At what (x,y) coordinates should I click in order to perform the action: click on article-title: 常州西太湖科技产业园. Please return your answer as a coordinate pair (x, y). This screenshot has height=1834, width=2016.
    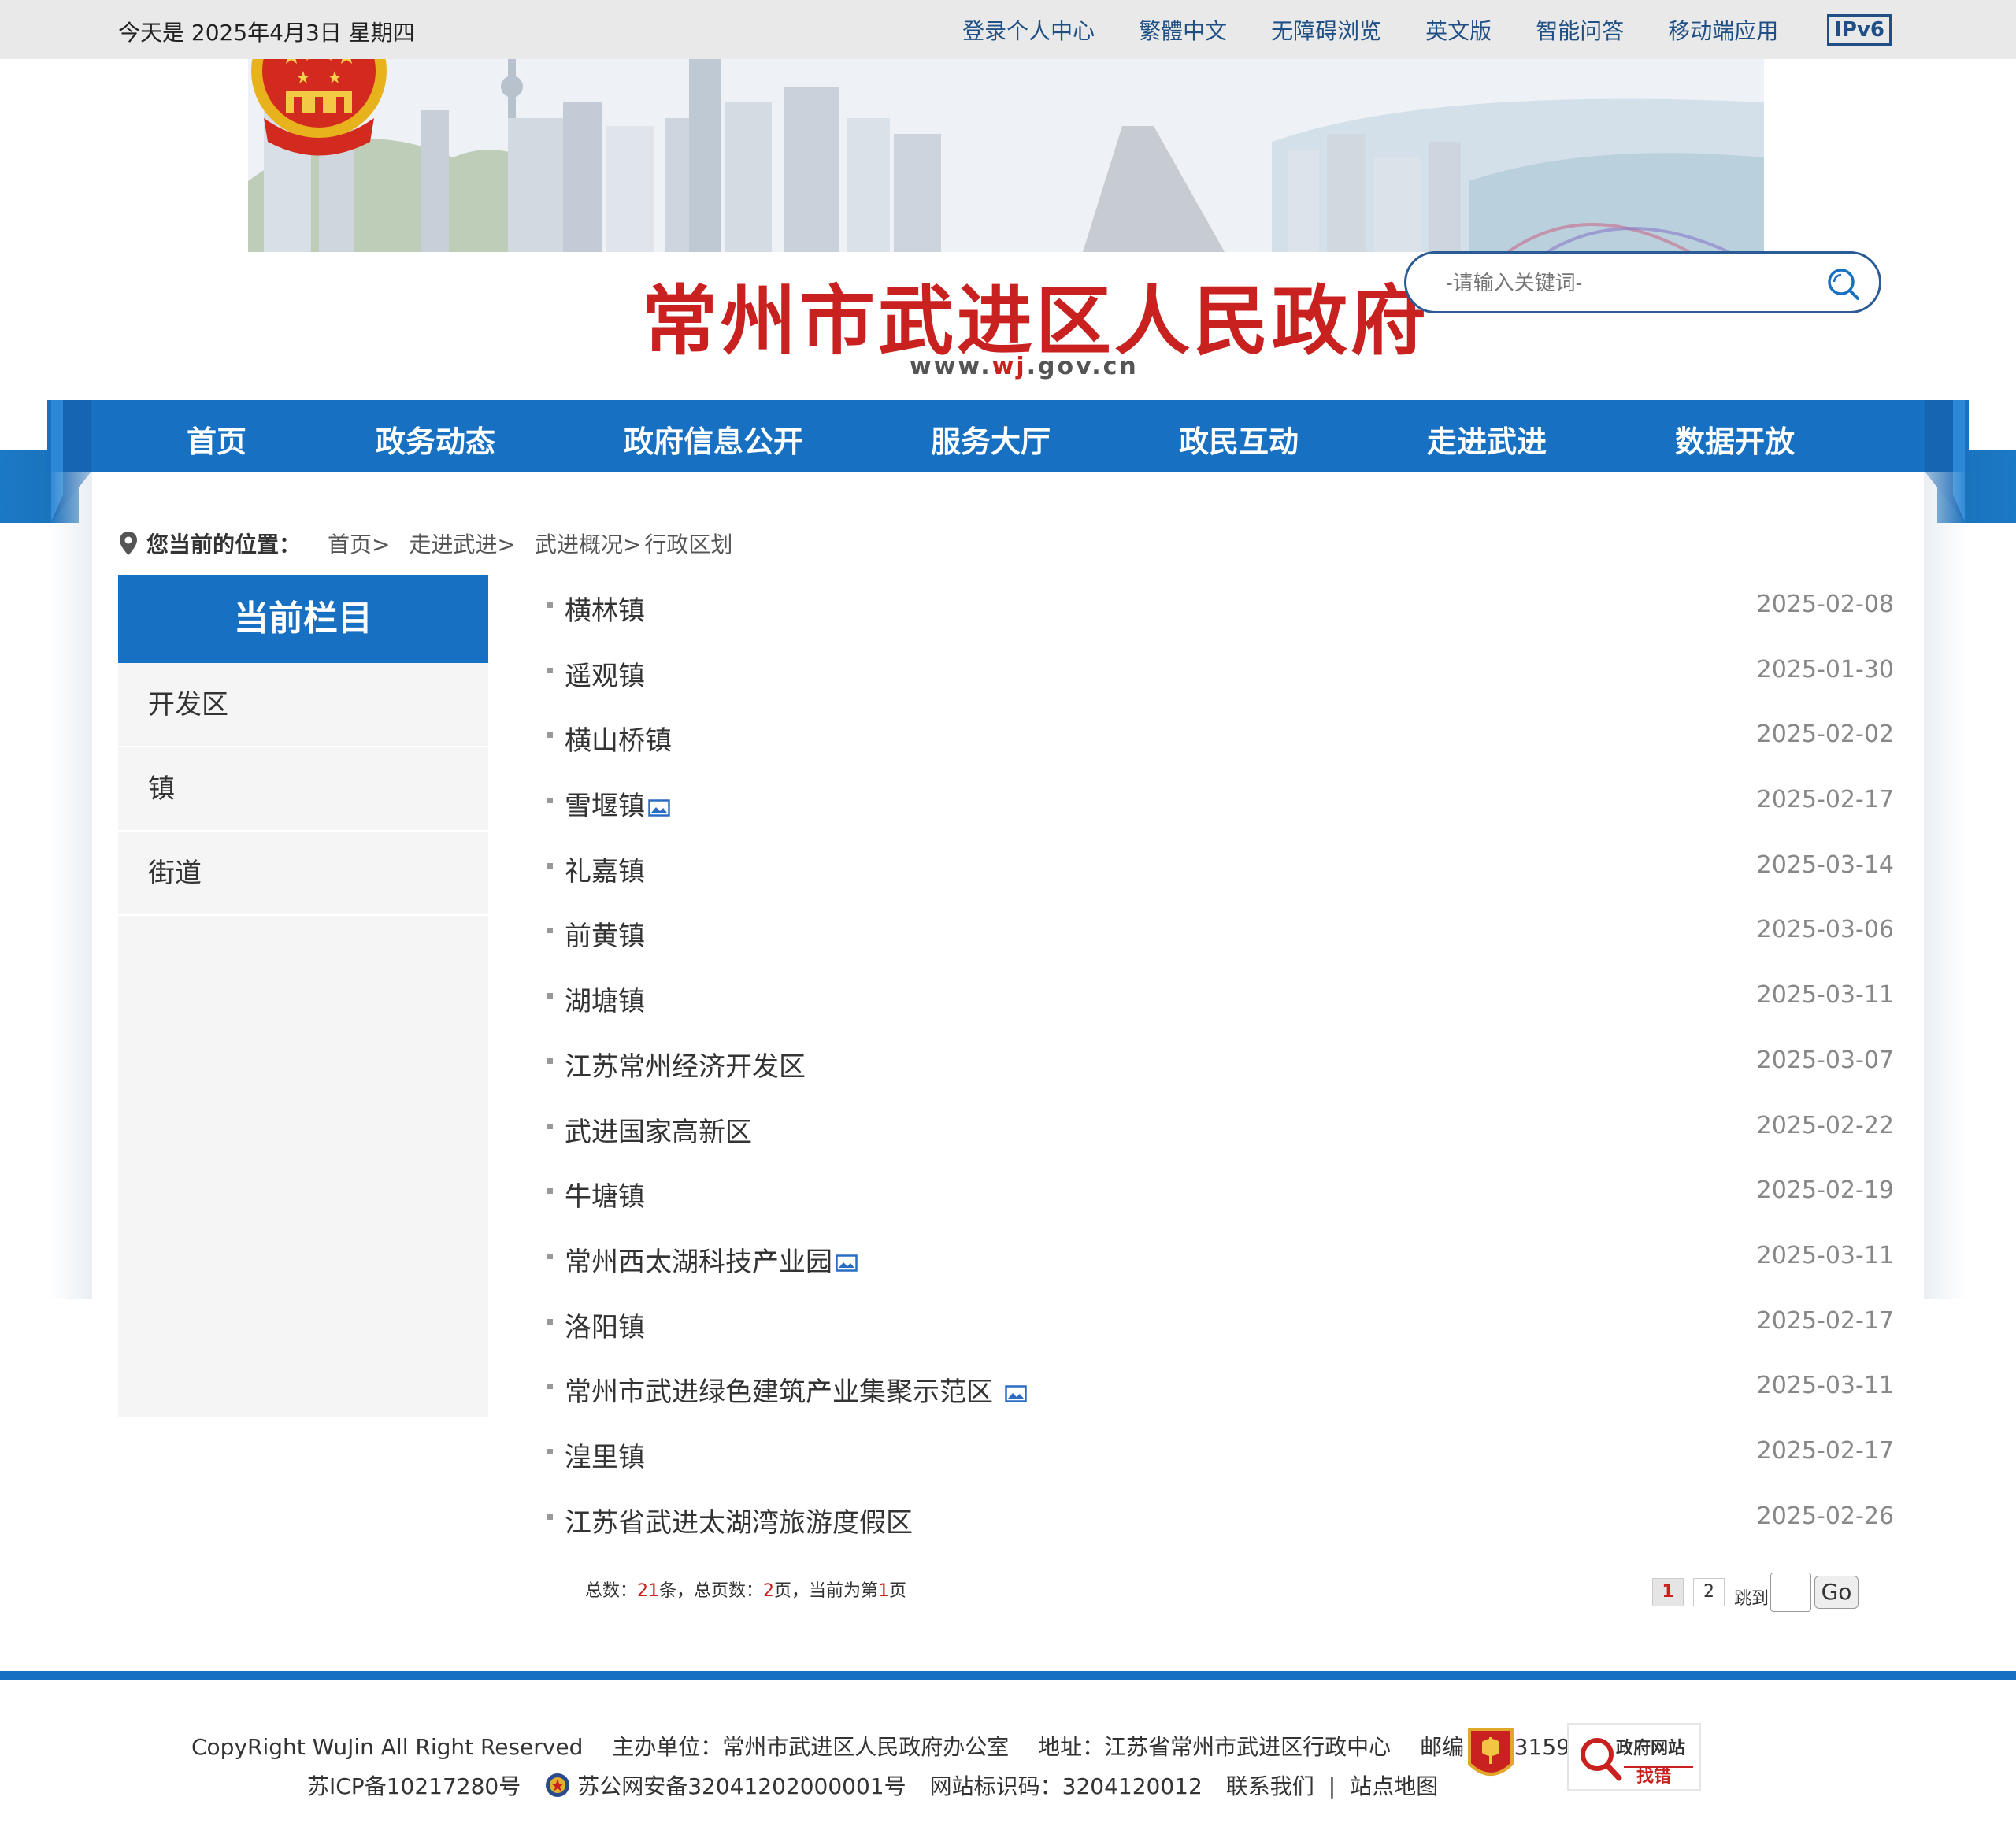
    Looking at the image, I should click on (711, 1259).